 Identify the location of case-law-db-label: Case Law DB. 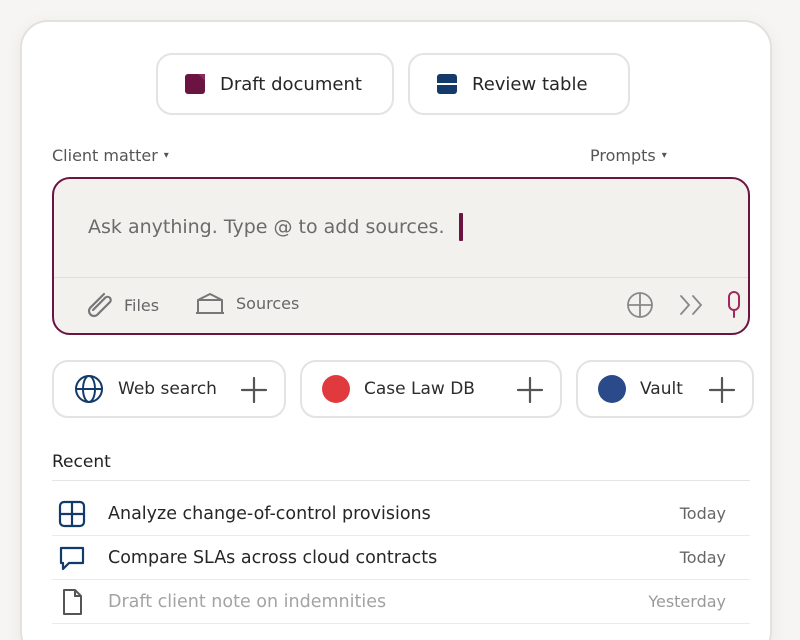
(419, 389).